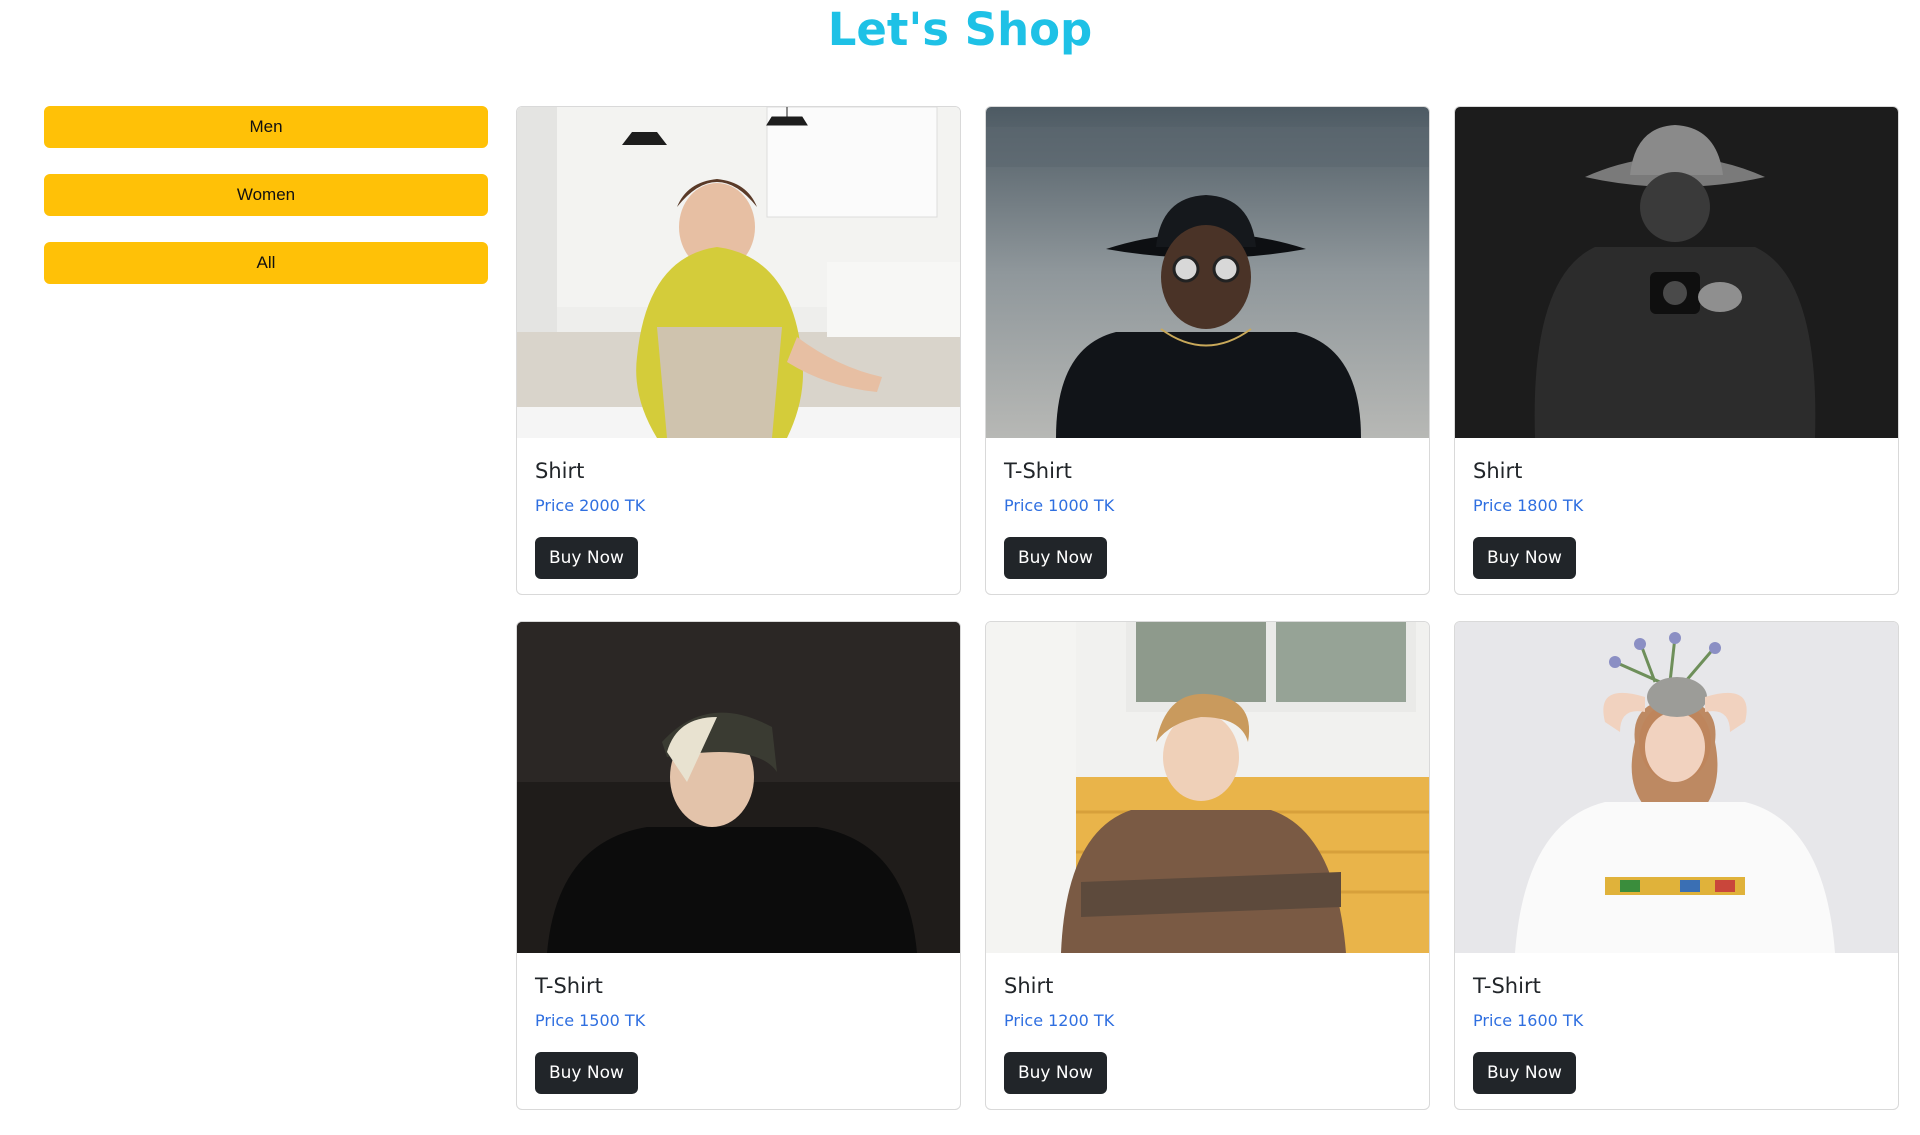 This screenshot has height=1135, width=1920. What do you see at coordinates (1059, 505) in the screenshot?
I see `product-price: Price 1000 TK` at bounding box center [1059, 505].